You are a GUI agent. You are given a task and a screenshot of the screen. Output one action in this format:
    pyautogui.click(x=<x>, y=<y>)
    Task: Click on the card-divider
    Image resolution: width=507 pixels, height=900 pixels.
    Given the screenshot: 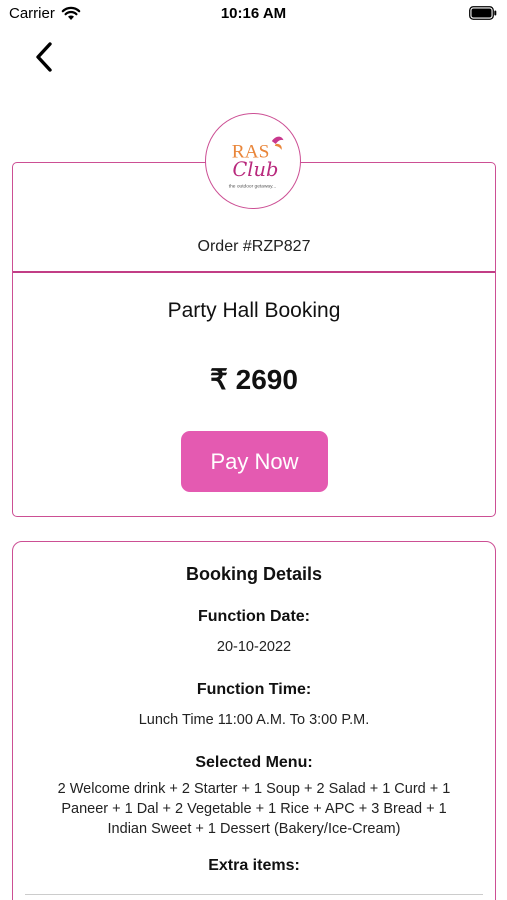 What is the action you would take?
    pyautogui.click(x=254, y=272)
    